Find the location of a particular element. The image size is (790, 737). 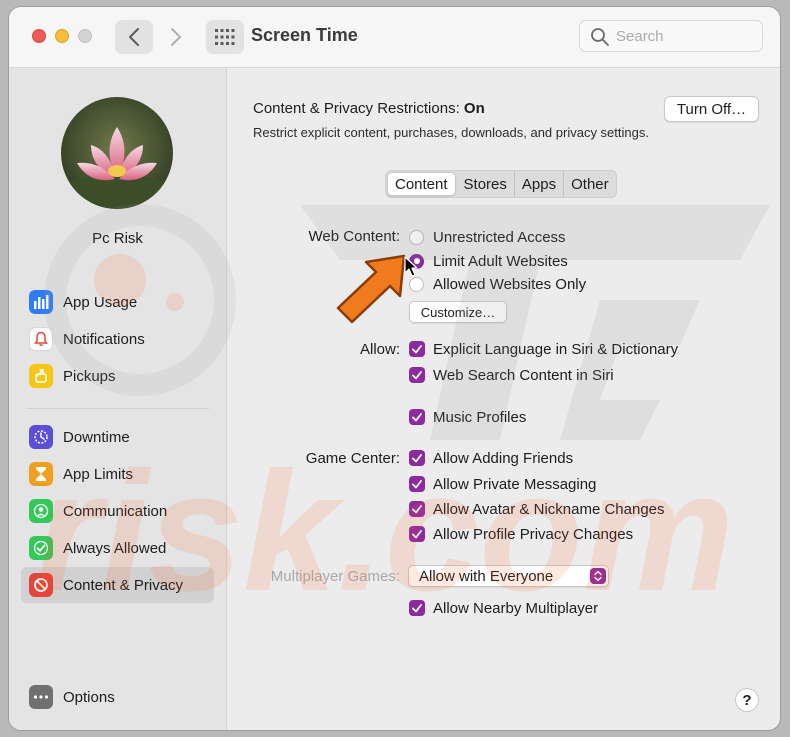

sidebar-item-label: Content & Privacy is located at coordinates (123, 585).